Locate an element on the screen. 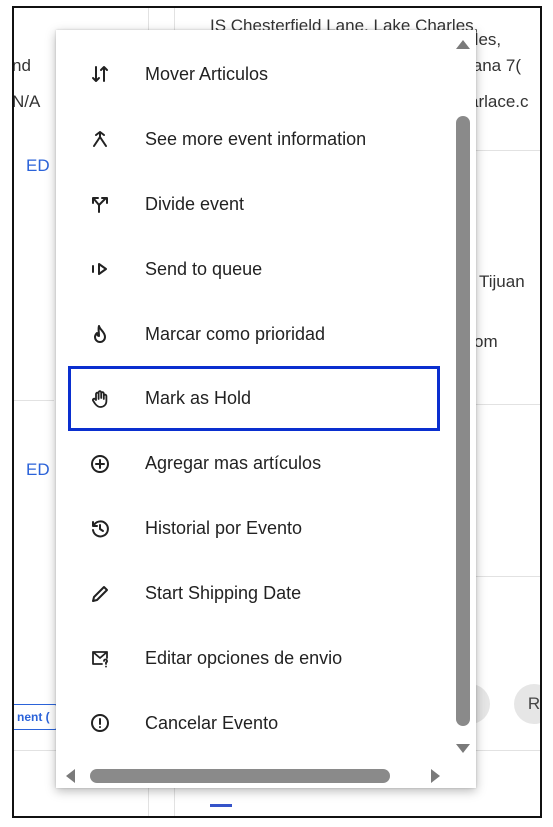 The height and width of the screenshot is (827, 553). menu-item-label: Agregar mas artículos is located at coordinates (233, 463).